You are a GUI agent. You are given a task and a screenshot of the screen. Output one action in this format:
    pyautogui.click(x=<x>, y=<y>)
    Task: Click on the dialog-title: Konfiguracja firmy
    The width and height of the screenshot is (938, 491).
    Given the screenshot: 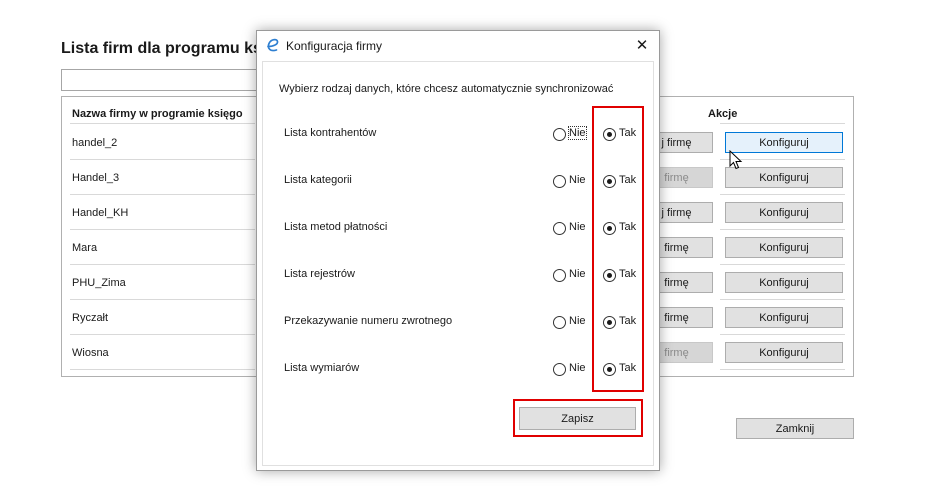 What is the action you would take?
    pyautogui.click(x=334, y=46)
    